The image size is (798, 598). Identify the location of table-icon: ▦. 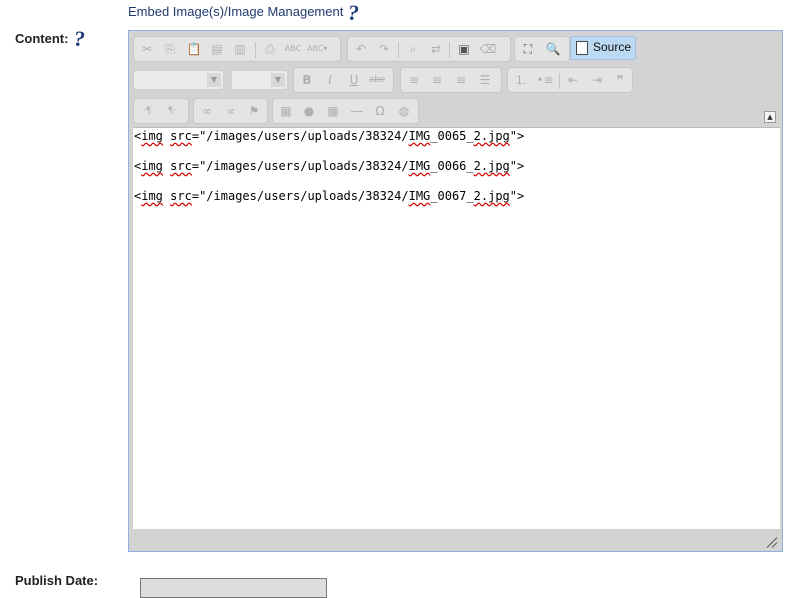
(333, 111).